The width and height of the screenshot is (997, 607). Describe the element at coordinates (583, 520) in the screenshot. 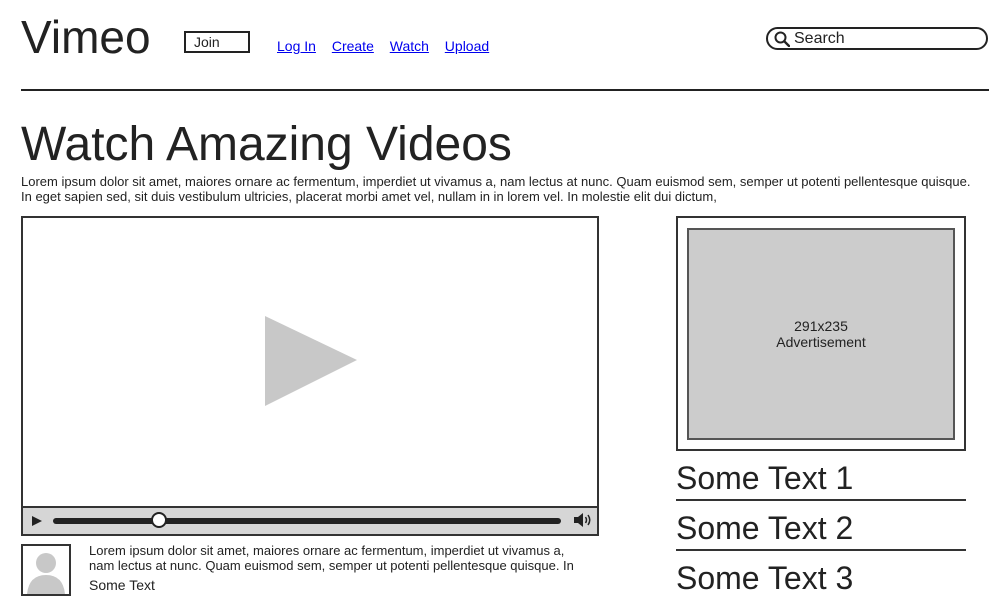

I see `volume-icon` at that location.